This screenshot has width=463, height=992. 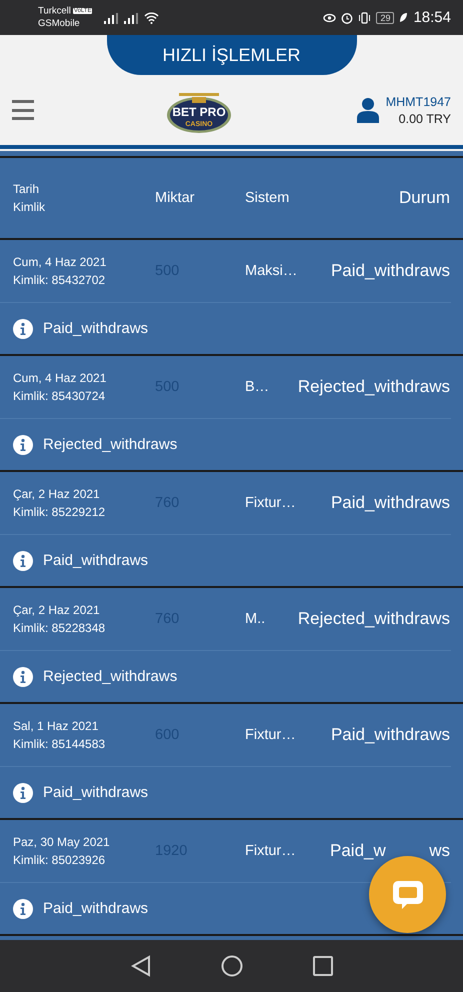 What do you see at coordinates (59, 280) in the screenshot?
I see `id-text: Kimlik: 85432702` at bounding box center [59, 280].